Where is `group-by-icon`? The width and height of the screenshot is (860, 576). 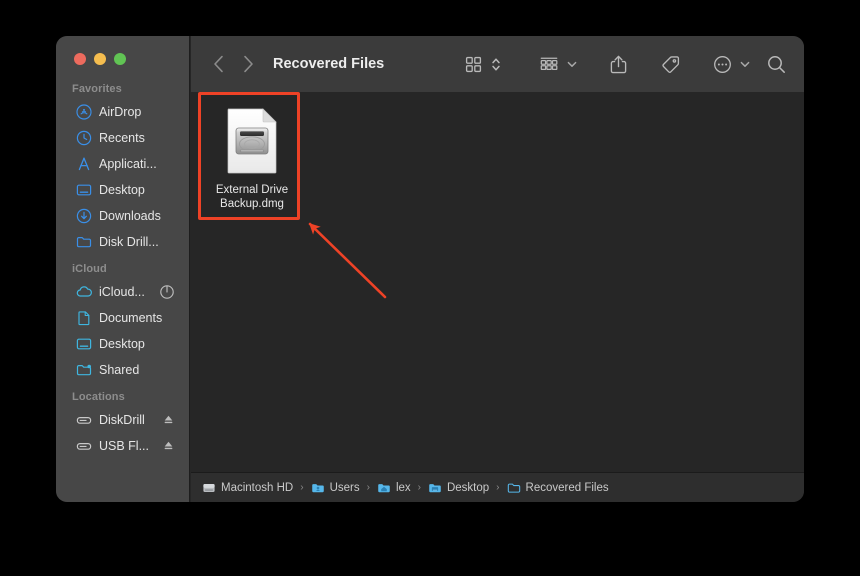
group-by-icon is located at coordinates (549, 63).